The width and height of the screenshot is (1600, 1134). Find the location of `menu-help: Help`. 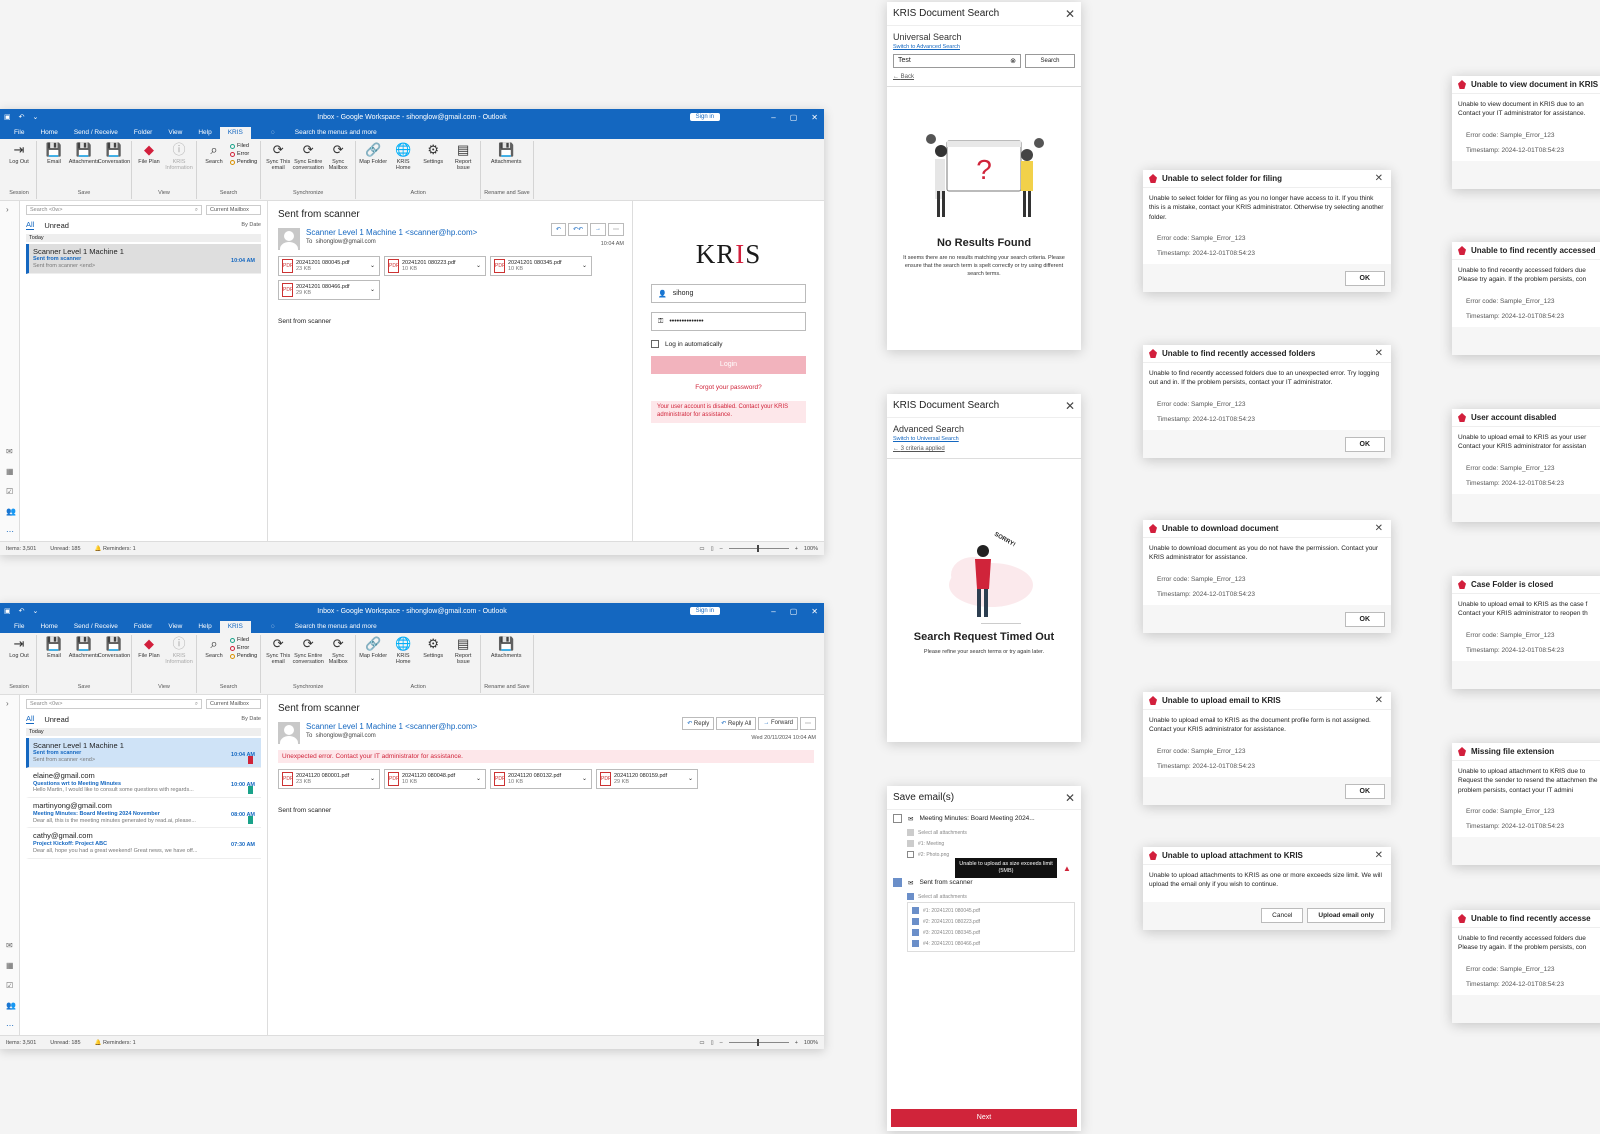

menu-help: Help is located at coordinates (204, 133).